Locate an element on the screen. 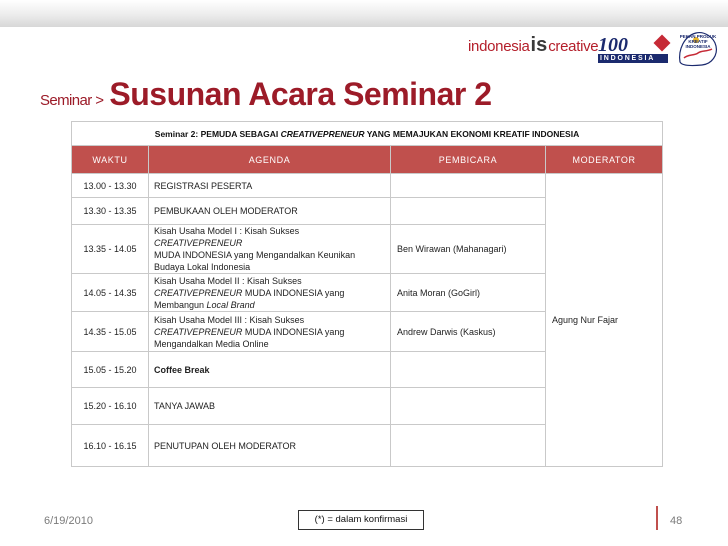  header-waktu: WAKTU is located at coordinates (110, 159).